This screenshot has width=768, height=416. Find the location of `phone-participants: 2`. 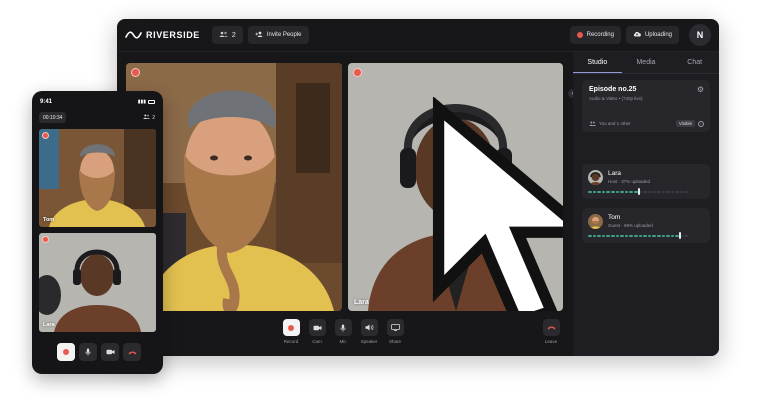

phone-participants: 2 is located at coordinates (149, 117).